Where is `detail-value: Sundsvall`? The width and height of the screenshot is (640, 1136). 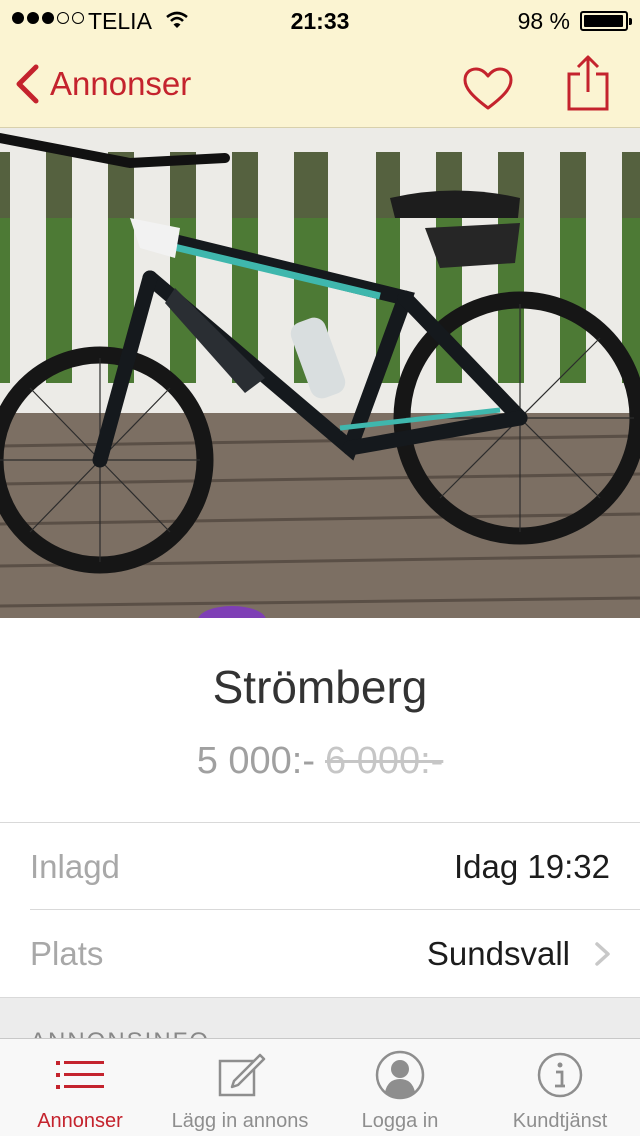
detail-value: Sundsvall is located at coordinates (498, 953).